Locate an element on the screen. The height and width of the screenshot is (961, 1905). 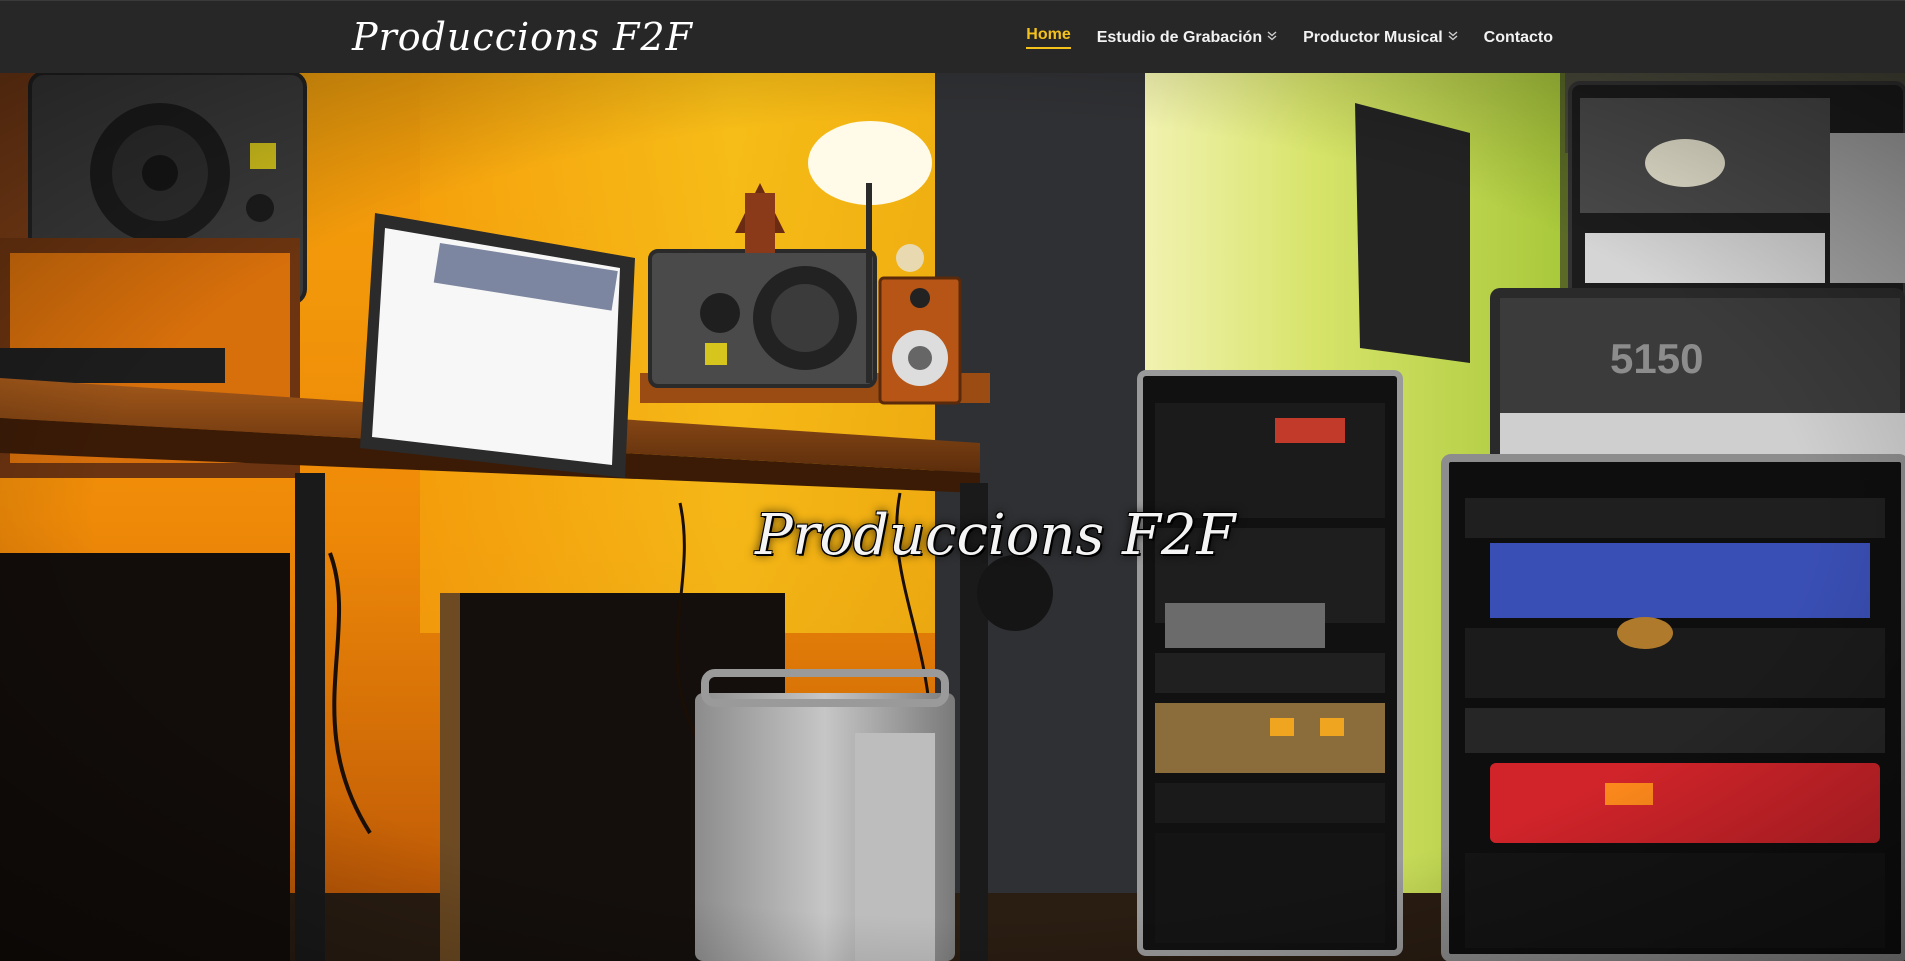
nav-item-home: Home is located at coordinates (1048, 37).